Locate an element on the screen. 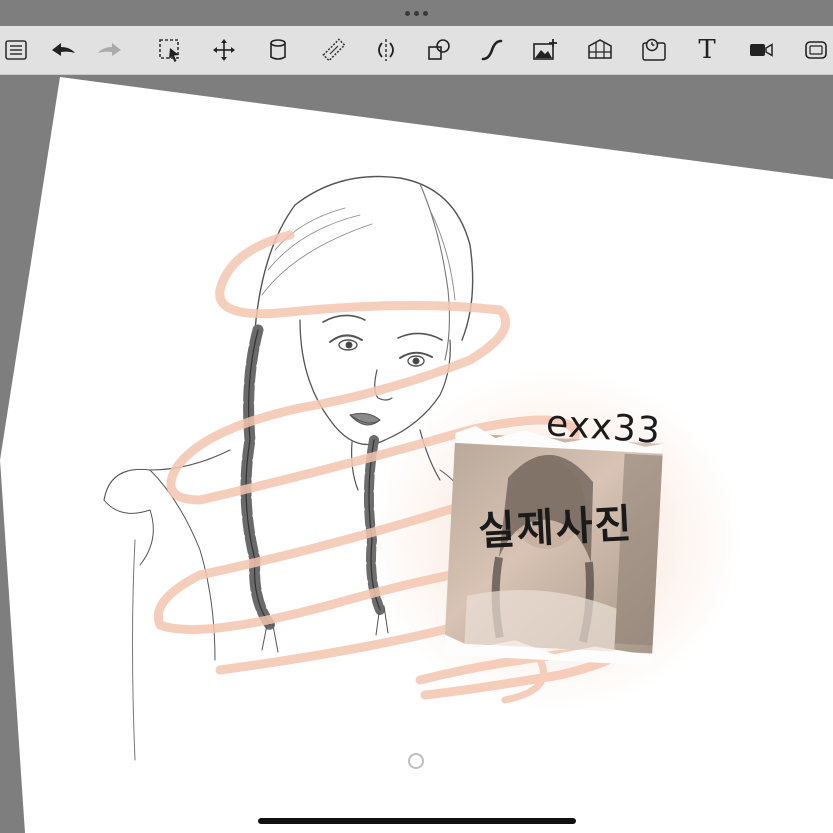 The image size is (833, 833). photo-label-text: 실제사진 is located at coordinates (556, 528).